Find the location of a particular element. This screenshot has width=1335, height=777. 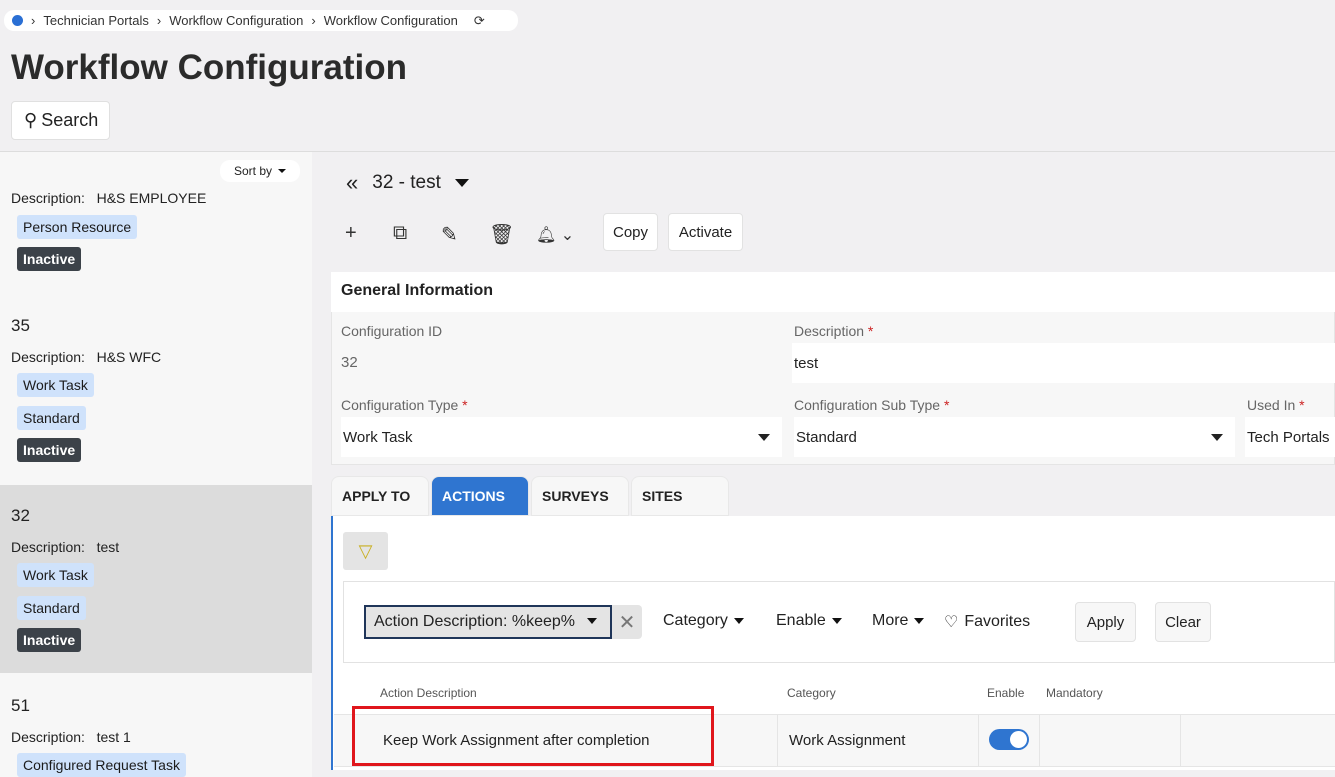

column-header: Category is located at coordinates (811, 693).